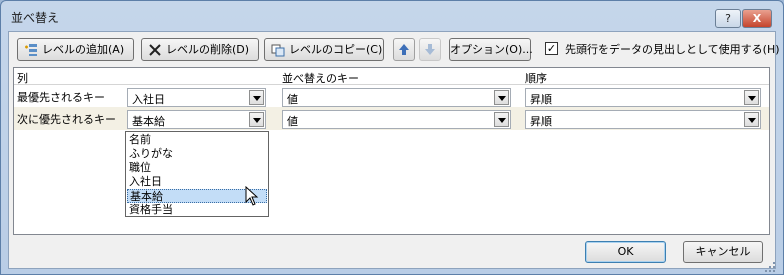 Image resolution: width=784 pixels, height=275 pixels. Describe the element at coordinates (391, 84) in the screenshot. I see `header-divider` at that location.